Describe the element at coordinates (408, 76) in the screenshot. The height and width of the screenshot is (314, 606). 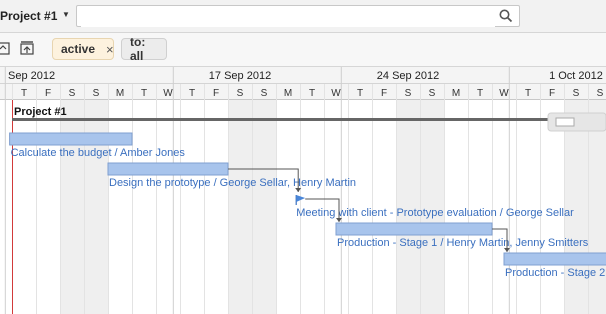
I see `week-label: 24 Sep 2012` at that location.